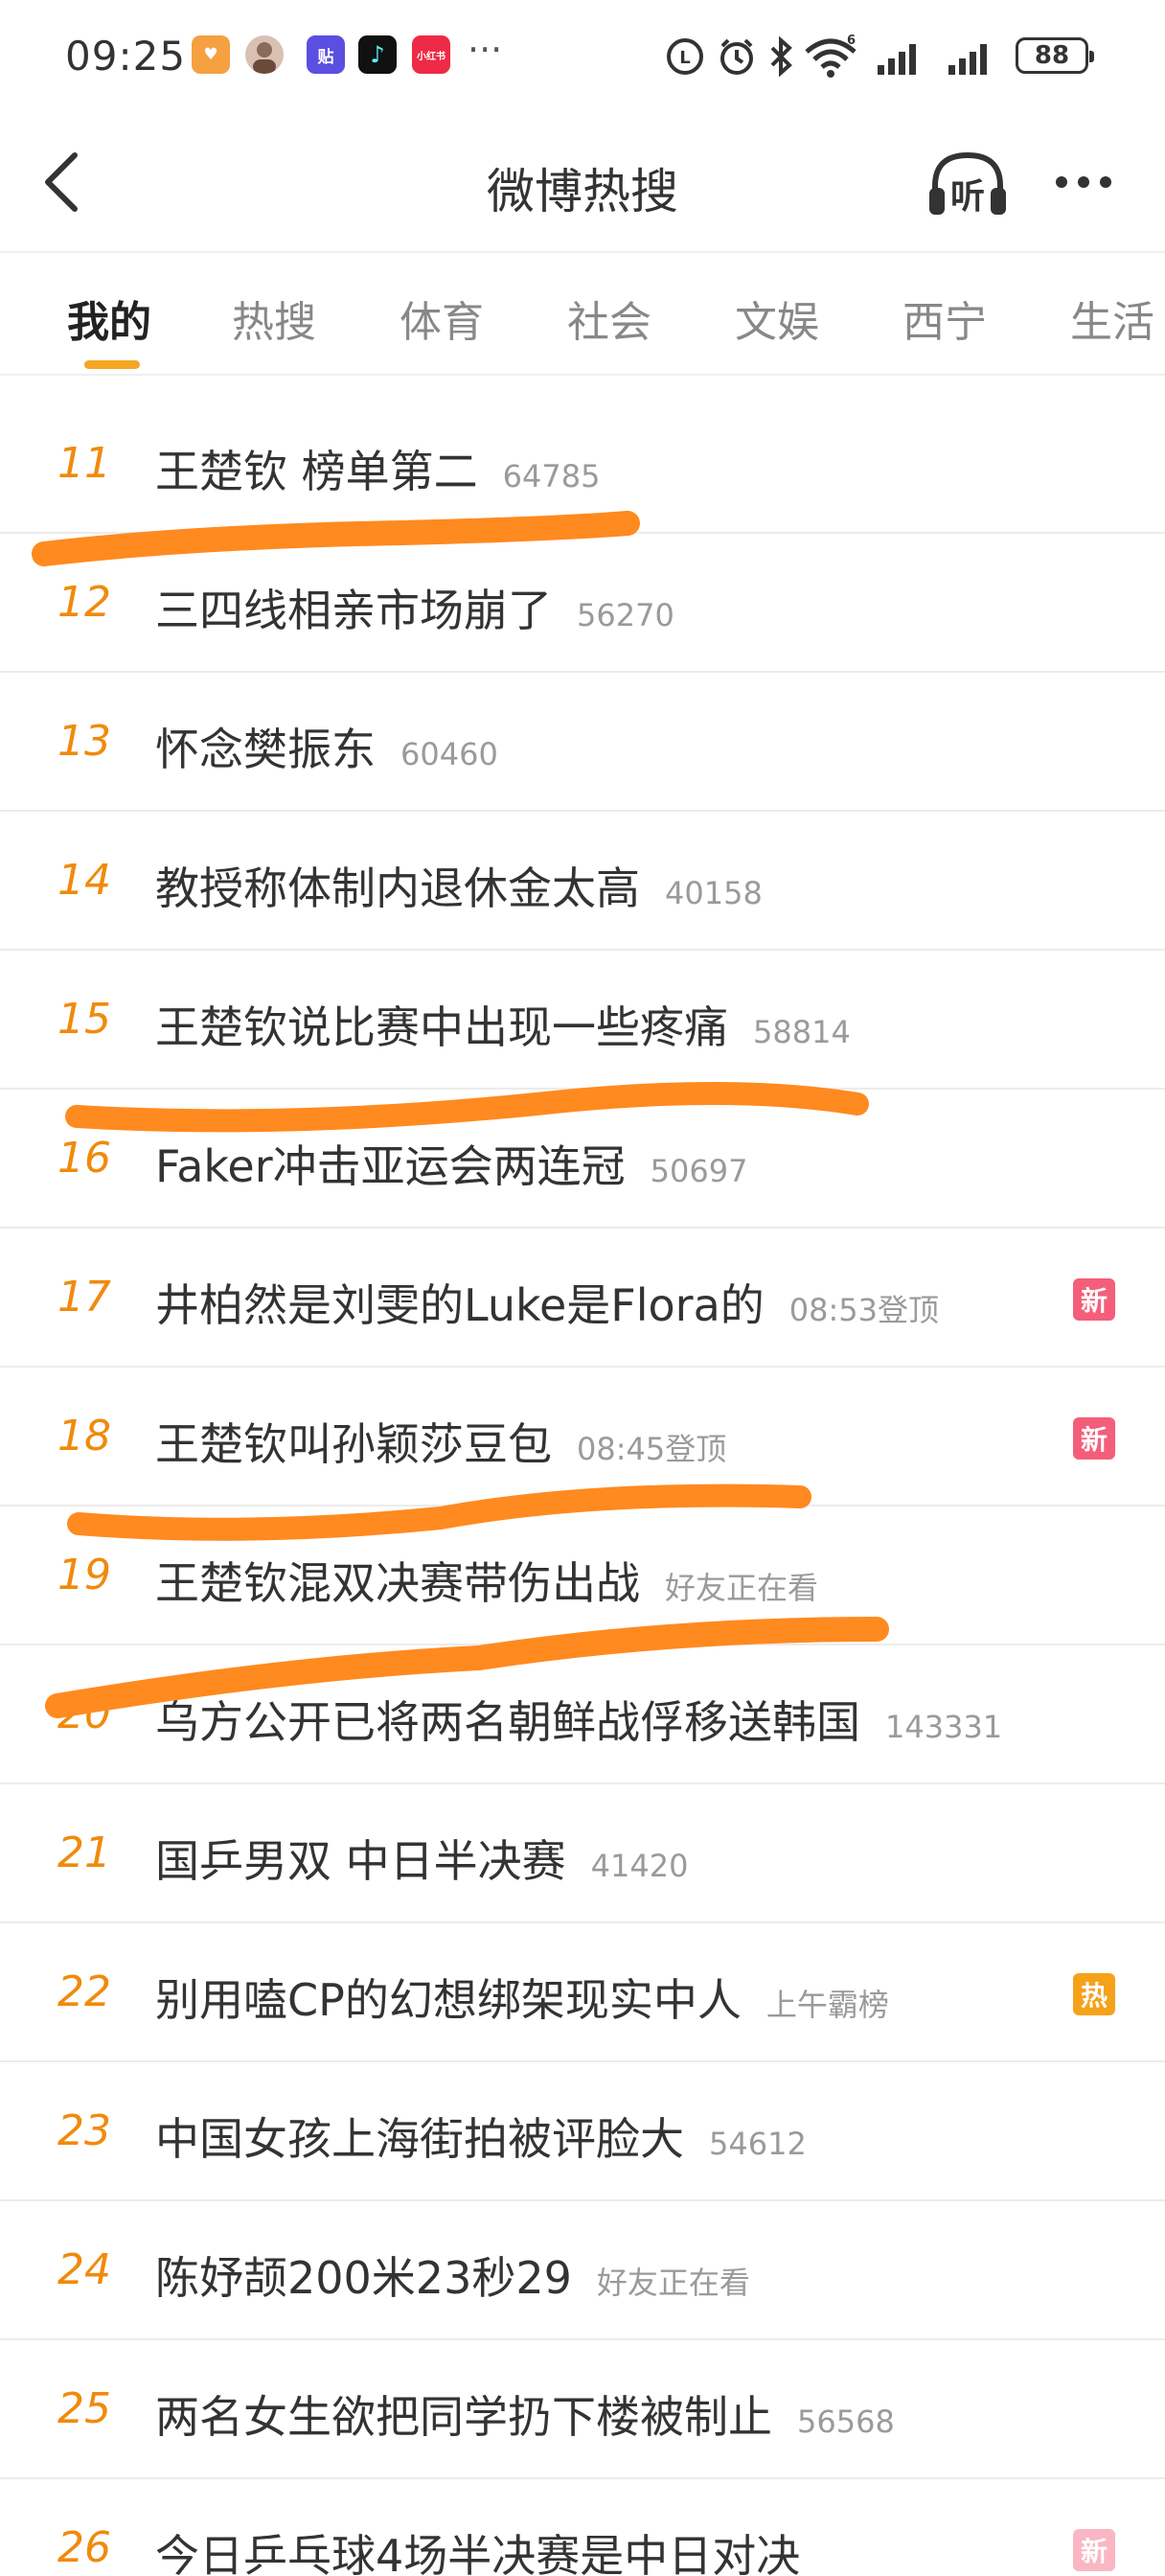 This screenshot has width=1165, height=2576. Describe the element at coordinates (420, 2139) in the screenshot. I see `topic-title: 中国女孩上海街拍被评脸大` at that location.